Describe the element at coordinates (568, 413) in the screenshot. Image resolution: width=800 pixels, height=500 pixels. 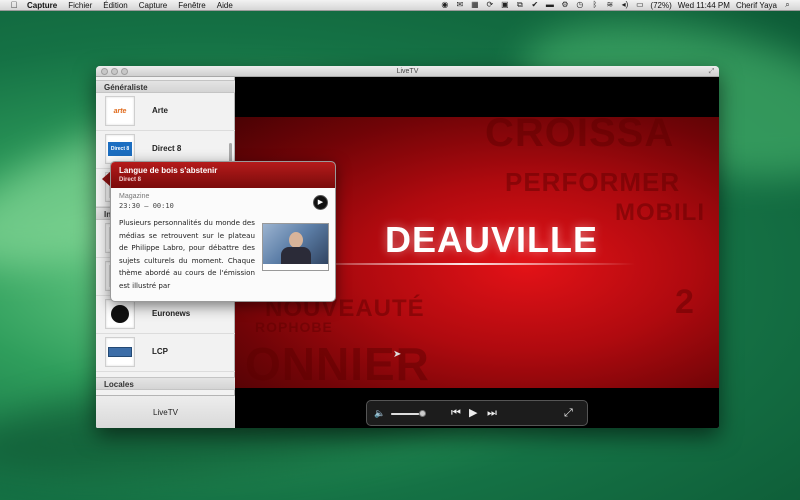
I see `fullscreen-icon: ⤢` at that location.